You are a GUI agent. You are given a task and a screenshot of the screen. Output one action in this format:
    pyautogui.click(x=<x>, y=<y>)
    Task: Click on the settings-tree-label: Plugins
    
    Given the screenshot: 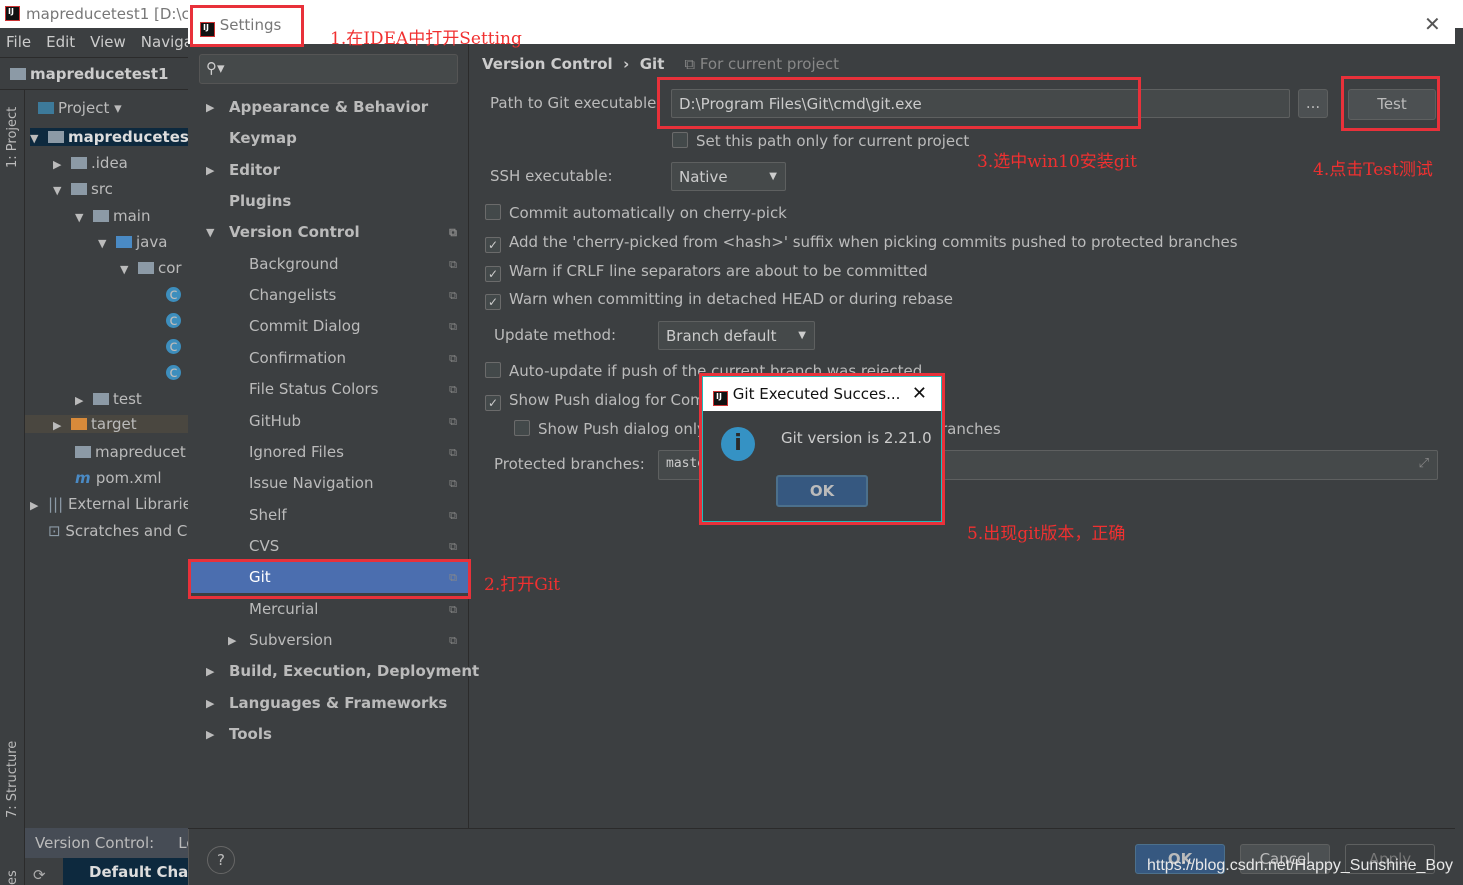 What is the action you would take?
    pyautogui.click(x=260, y=201)
    